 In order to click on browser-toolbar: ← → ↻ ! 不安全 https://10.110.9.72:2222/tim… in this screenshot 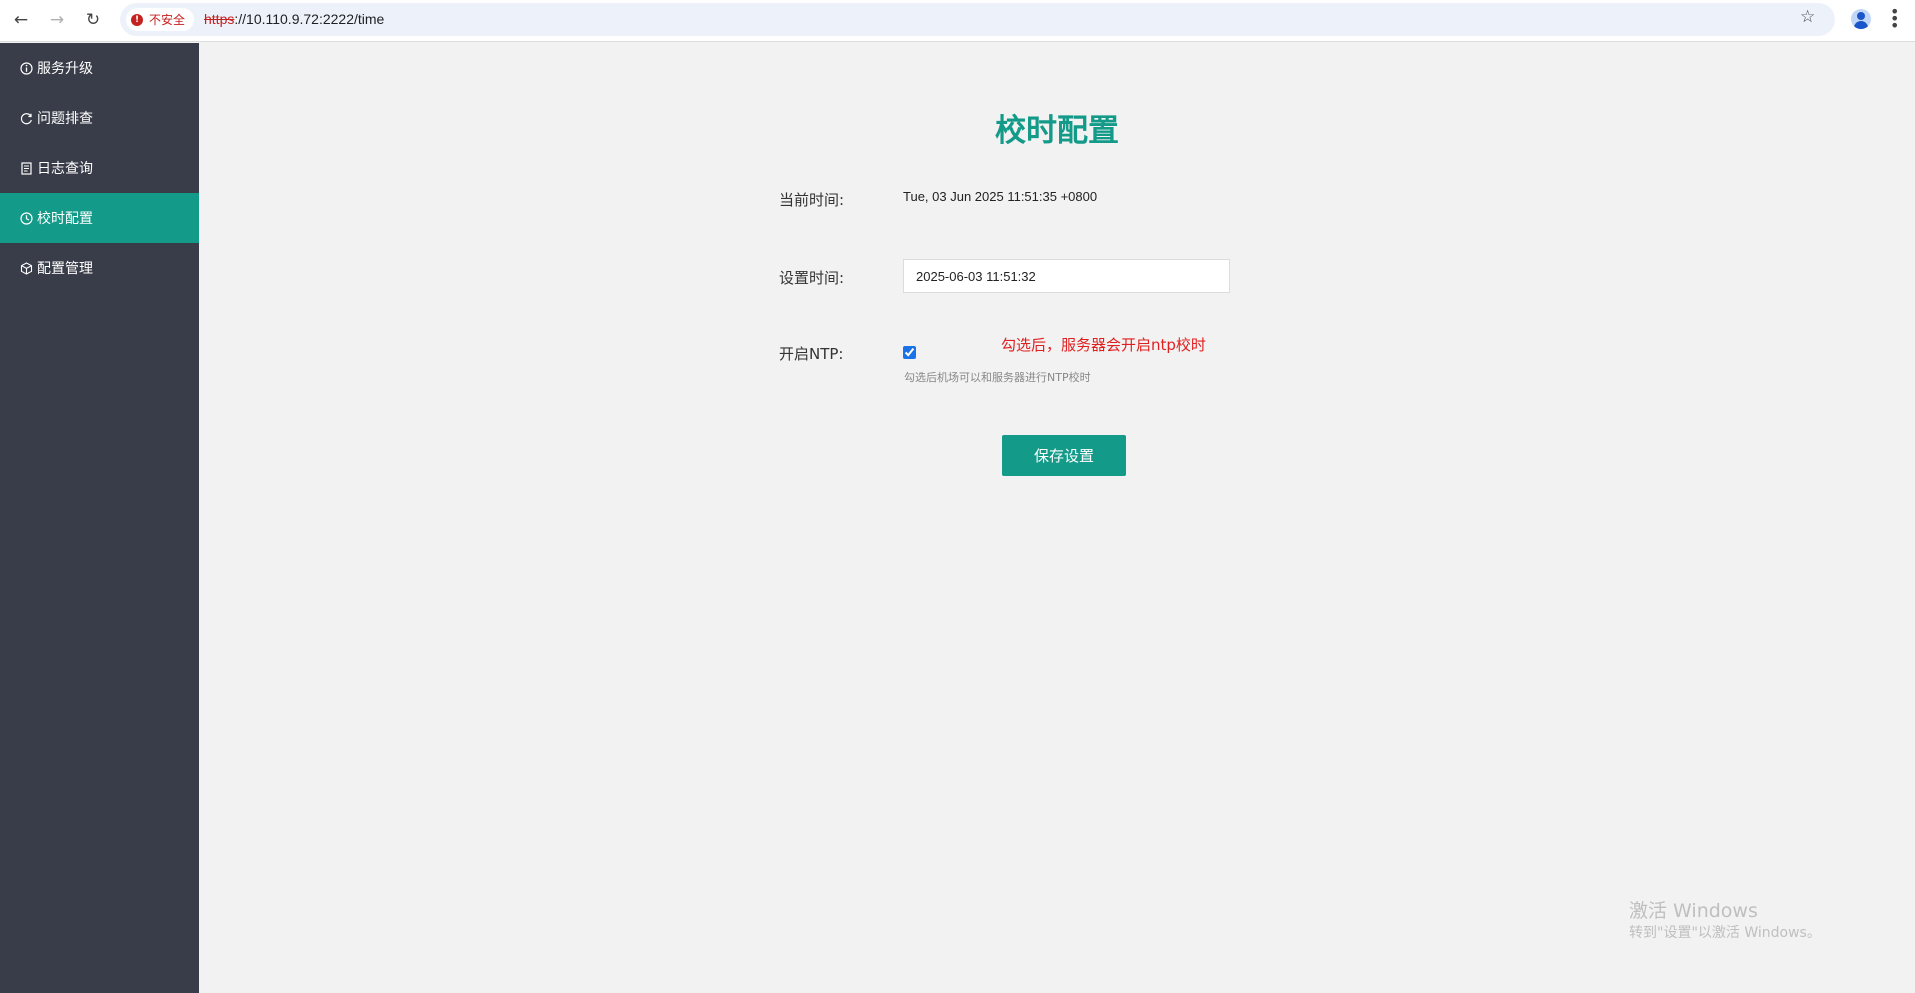, I will do `click(957, 21)`.